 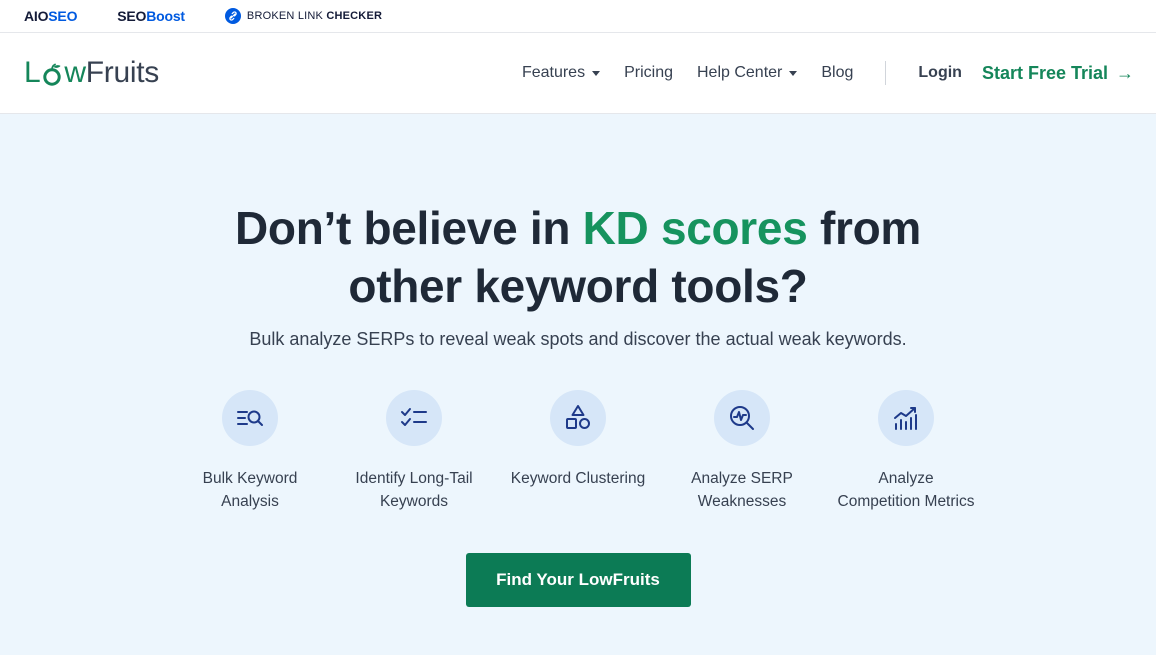 I want to click on start-free-trial-link: Start Free Trial →, so click(x=1058, y=73).